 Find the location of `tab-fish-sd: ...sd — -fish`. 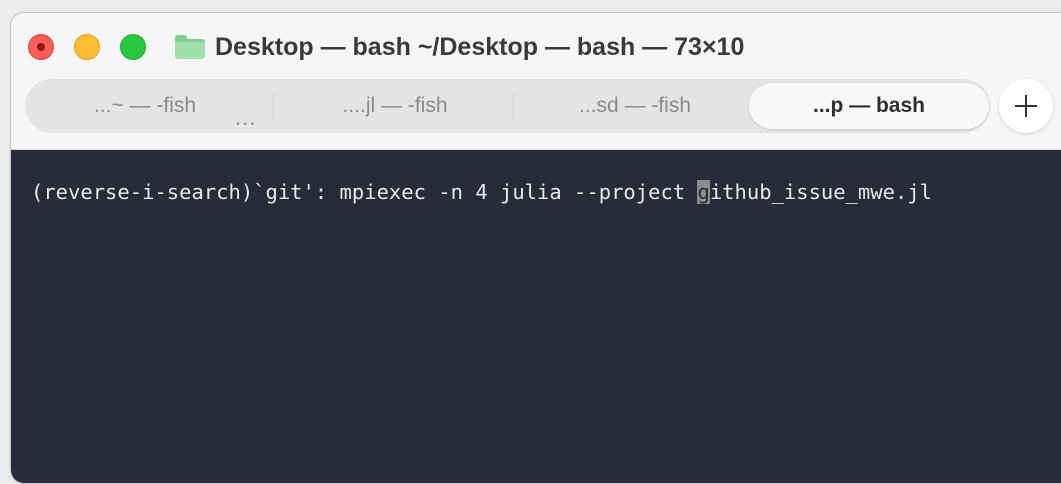

tab-fish-sd: ...sd — -fish is located at coordinates (635, 106).